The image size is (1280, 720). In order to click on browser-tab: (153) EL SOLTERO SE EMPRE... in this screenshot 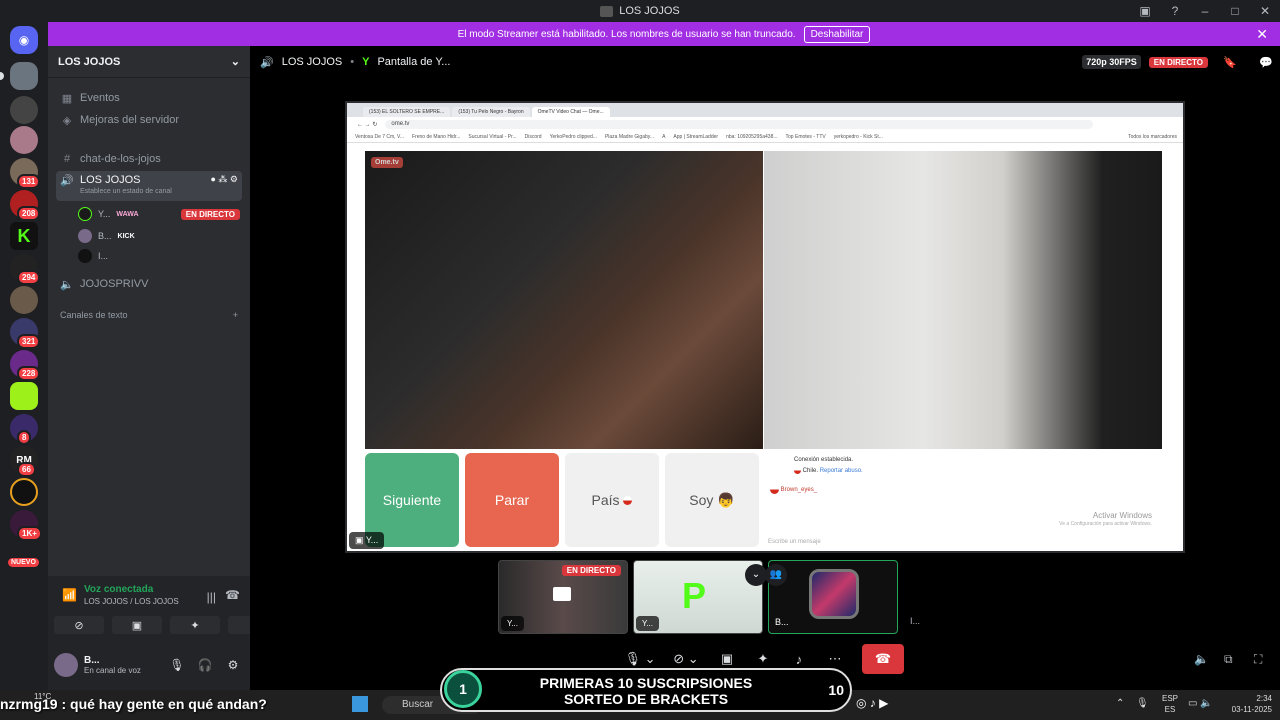, I will do `click(407, 112)`.